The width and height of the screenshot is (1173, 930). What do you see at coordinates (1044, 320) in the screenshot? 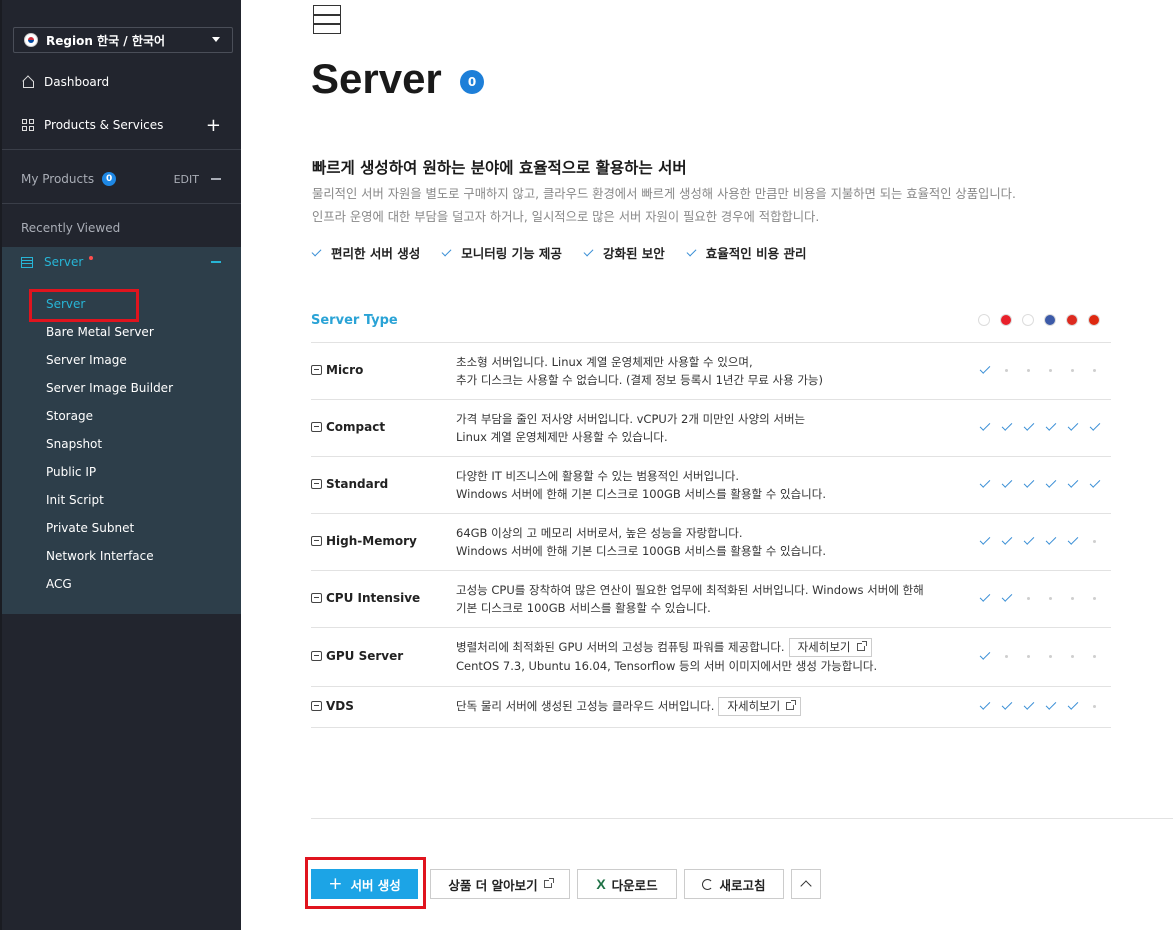
I see `region-flags` at bounding box center [1044, 320].